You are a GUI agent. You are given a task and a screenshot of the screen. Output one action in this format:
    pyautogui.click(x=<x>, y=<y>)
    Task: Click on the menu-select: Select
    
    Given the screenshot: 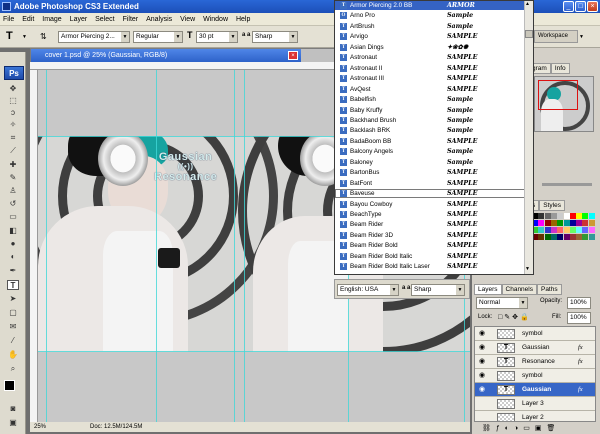 What is the action you would take?
    pyautogui.click(x=104, y=19)
    